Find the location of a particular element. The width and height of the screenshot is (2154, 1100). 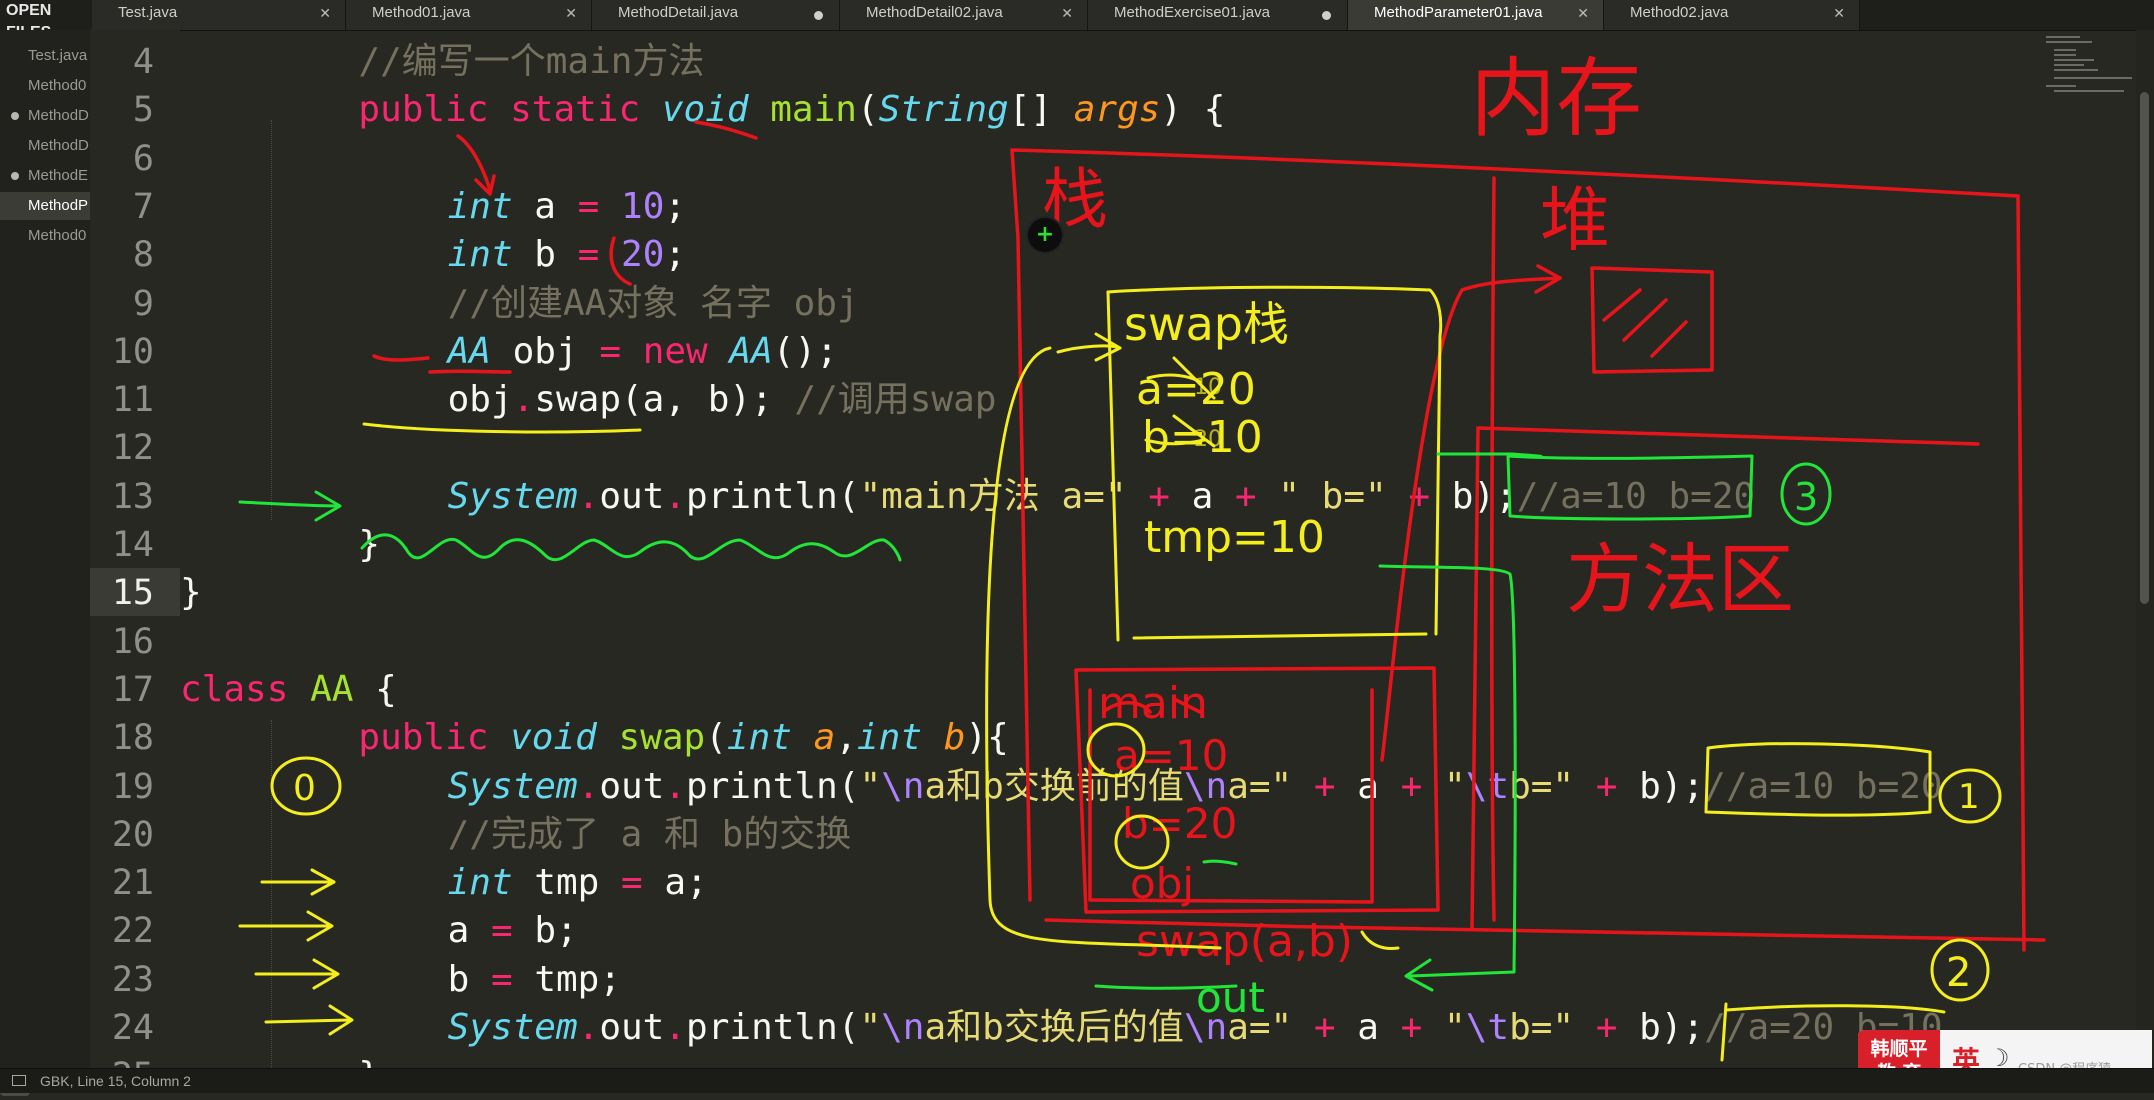

code-token: tmp; is located at coordinates (567, 979).